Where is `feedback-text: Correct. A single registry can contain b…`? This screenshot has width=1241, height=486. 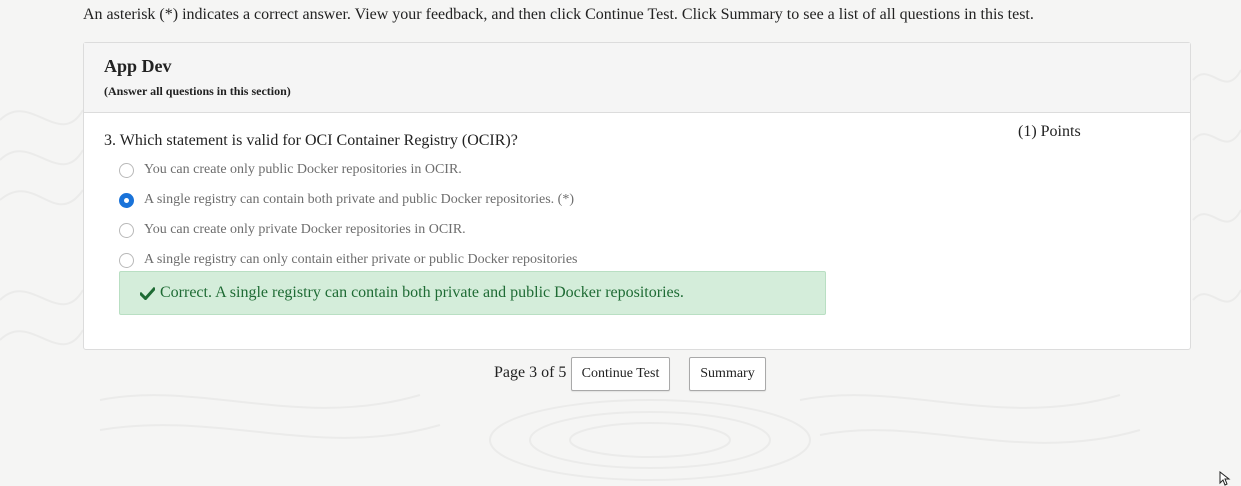
feedback-text: Correct. A single registry can contain b… is located at coordinates (422, 292).